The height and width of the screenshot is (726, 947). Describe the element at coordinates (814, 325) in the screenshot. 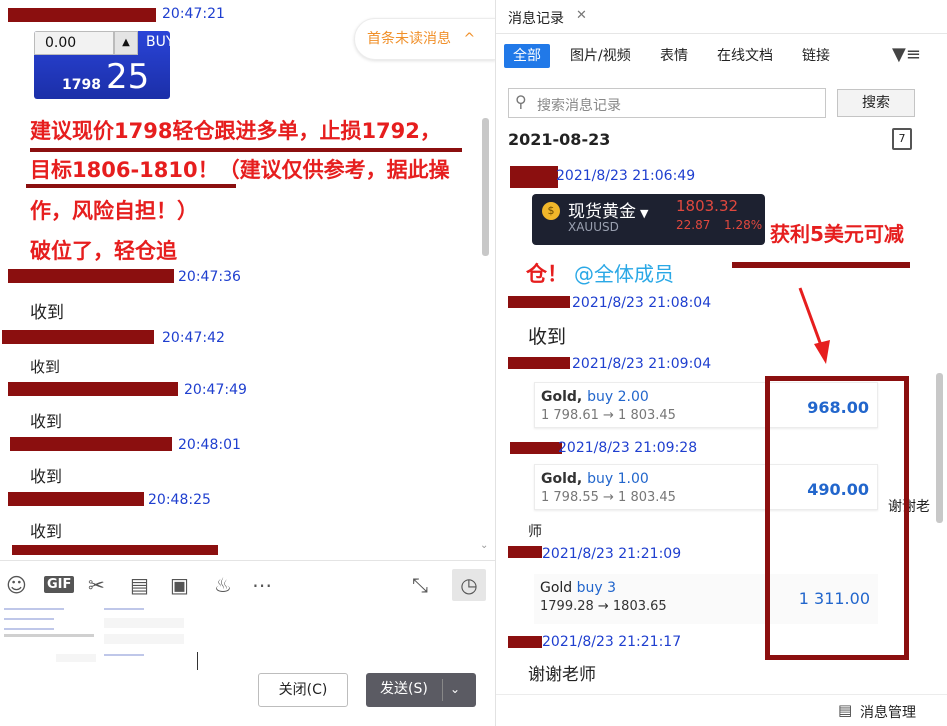

I see `arrow-annotation` at that location.